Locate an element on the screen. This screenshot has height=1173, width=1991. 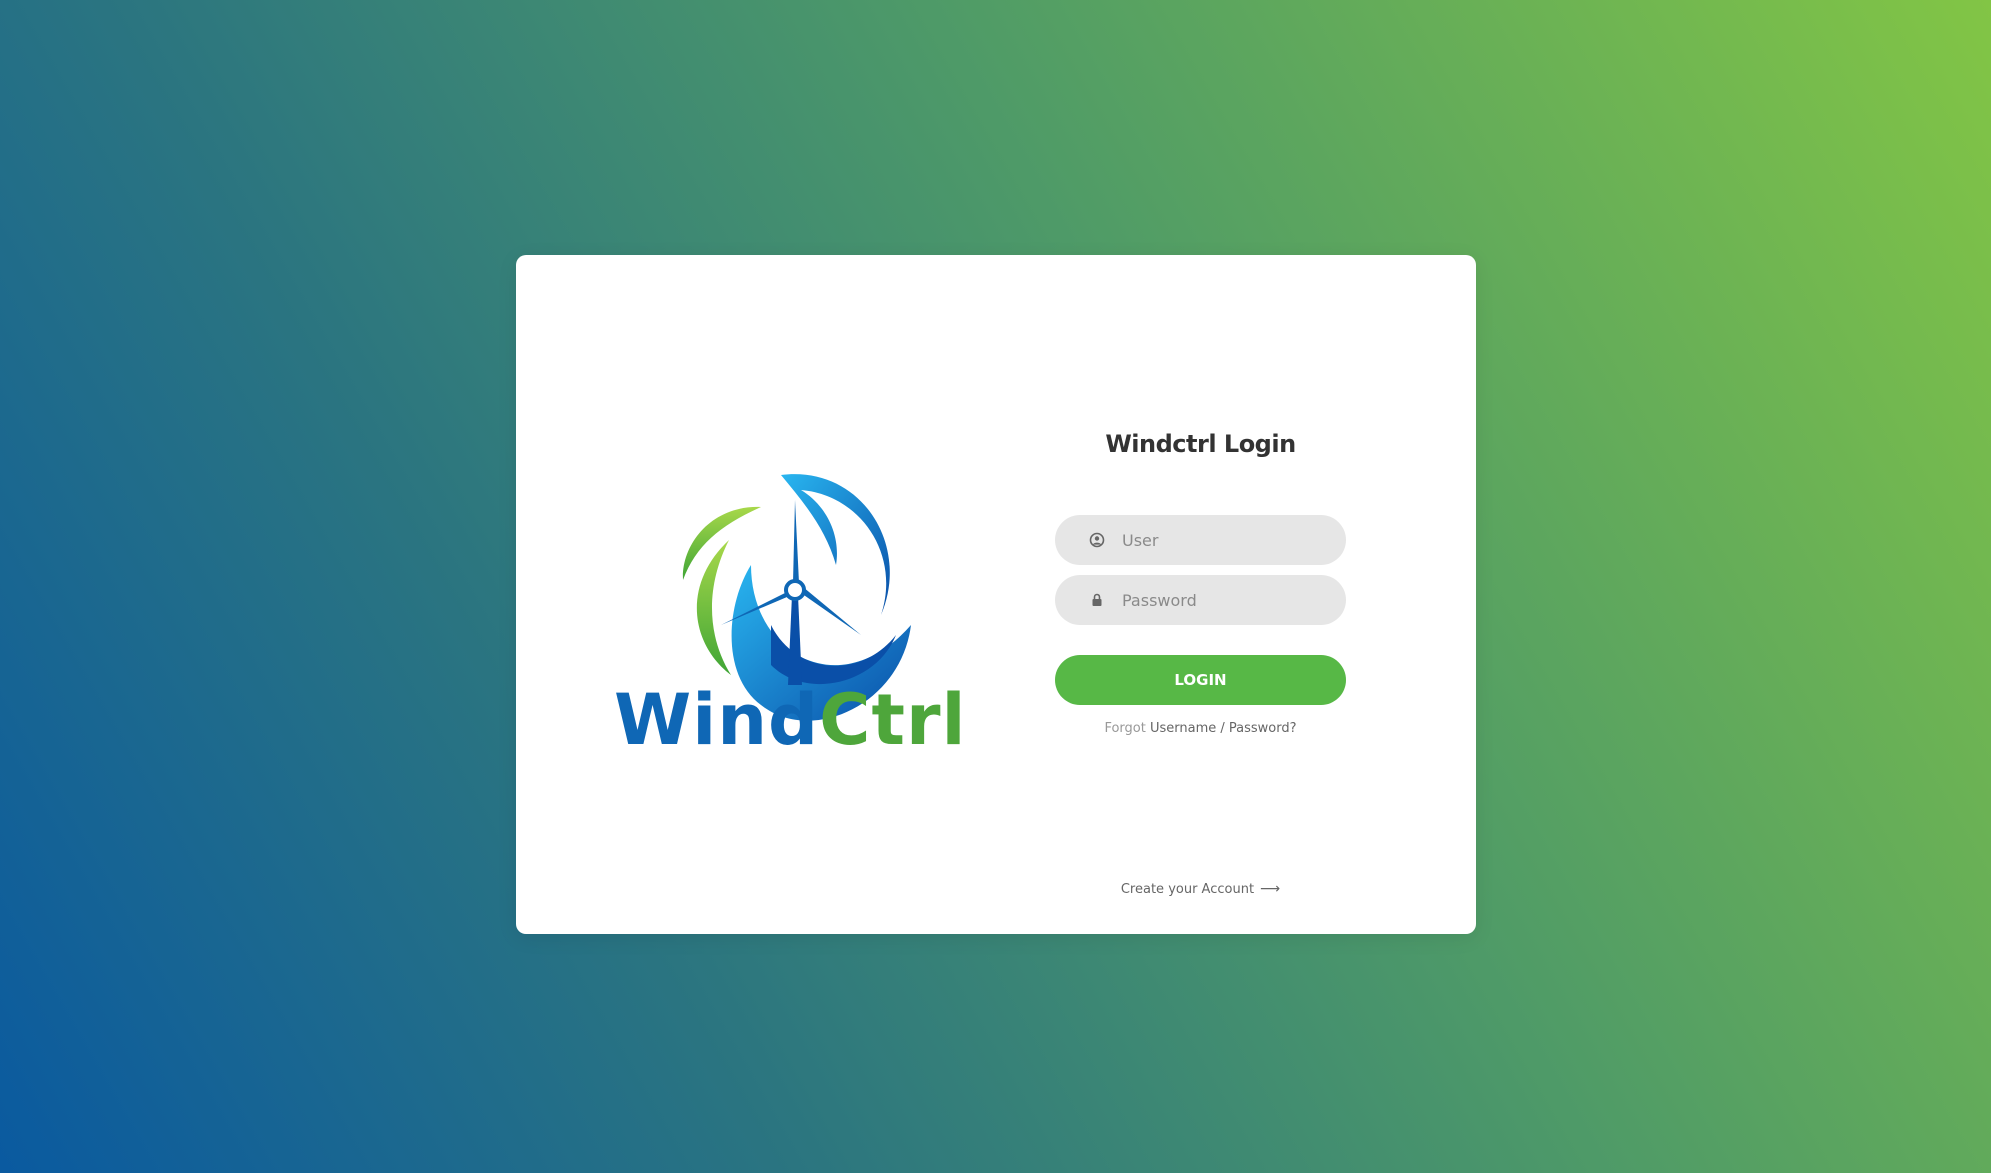
login-title: Windctrl Login is located at coordinates (1200, 444).